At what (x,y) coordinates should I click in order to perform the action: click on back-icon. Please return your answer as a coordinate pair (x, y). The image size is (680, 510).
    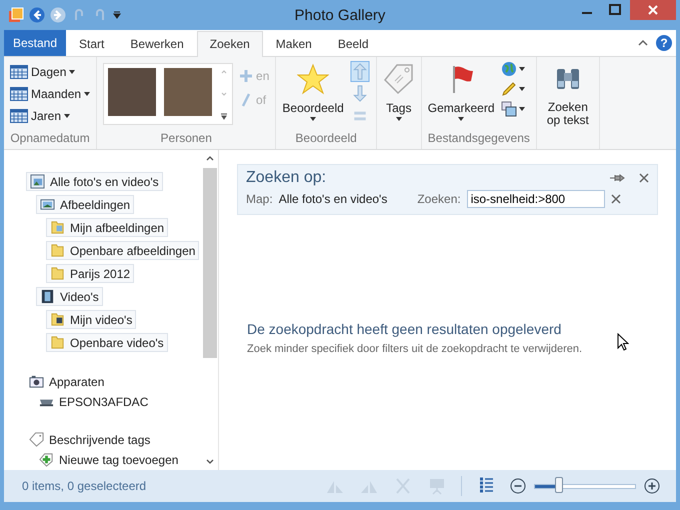
    Looking at the image, I should click on (37, 15).